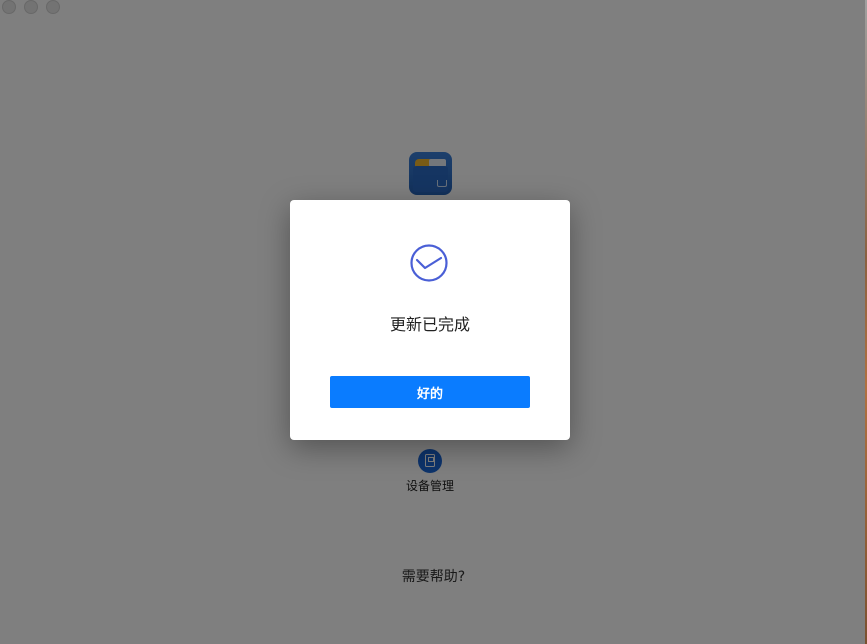 This screenshot has height=644, width=867. I want to click on ok-button: 好的, so click(430, 392).